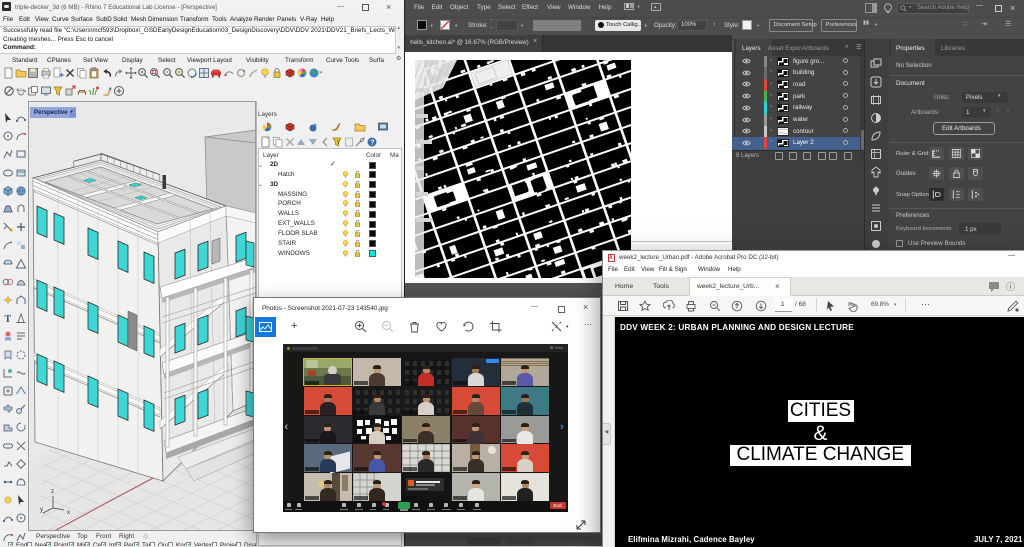  What do you see at coordinates (7, 319) in the screenshot?
I see `svg-text: T` at bounding box center [7, 319].